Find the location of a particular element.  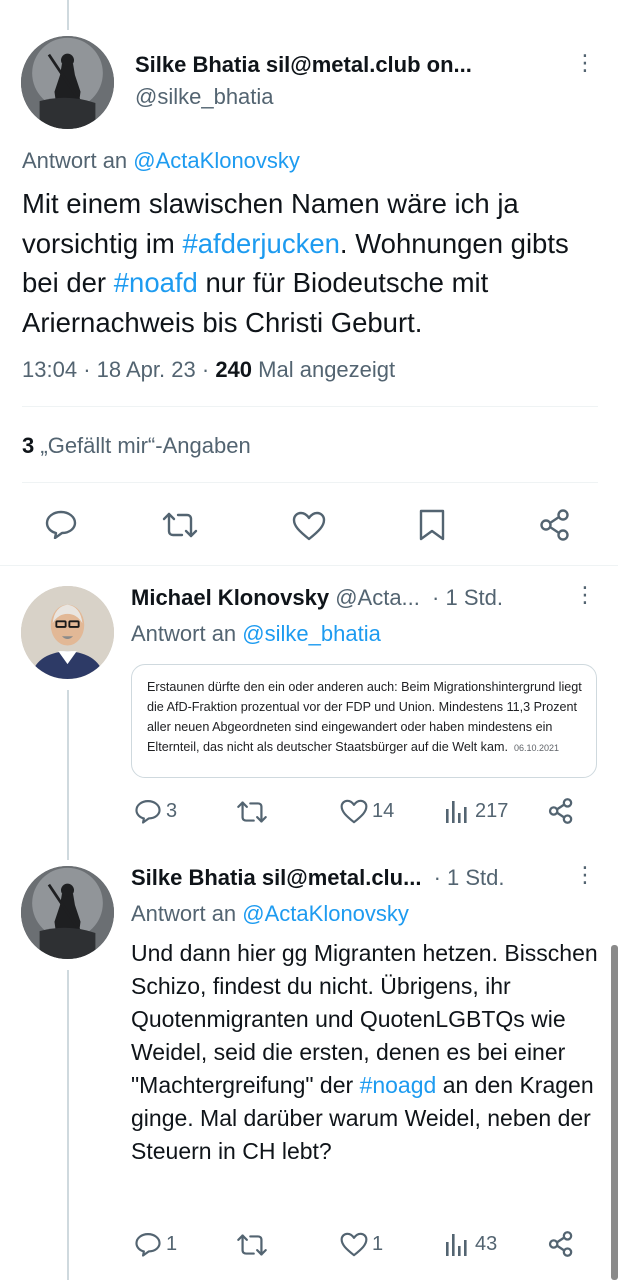

tweet-meta: 13:04 · 18 Apr. 23 · 240 Mal angezeigt is located at coordinates (209, 369).